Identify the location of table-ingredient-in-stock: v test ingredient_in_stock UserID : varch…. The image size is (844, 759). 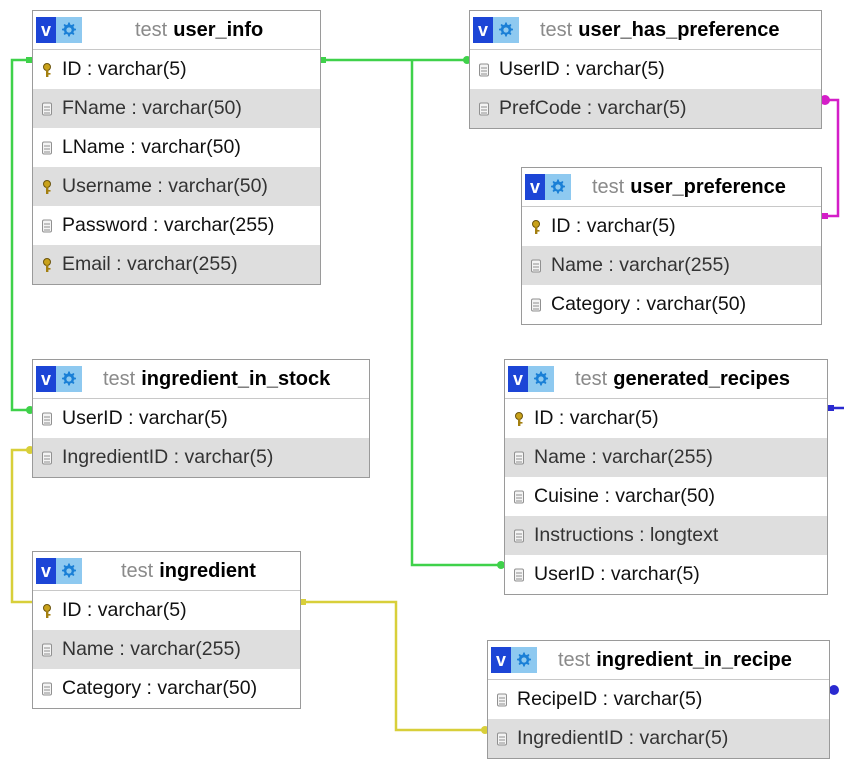
(201, 418).